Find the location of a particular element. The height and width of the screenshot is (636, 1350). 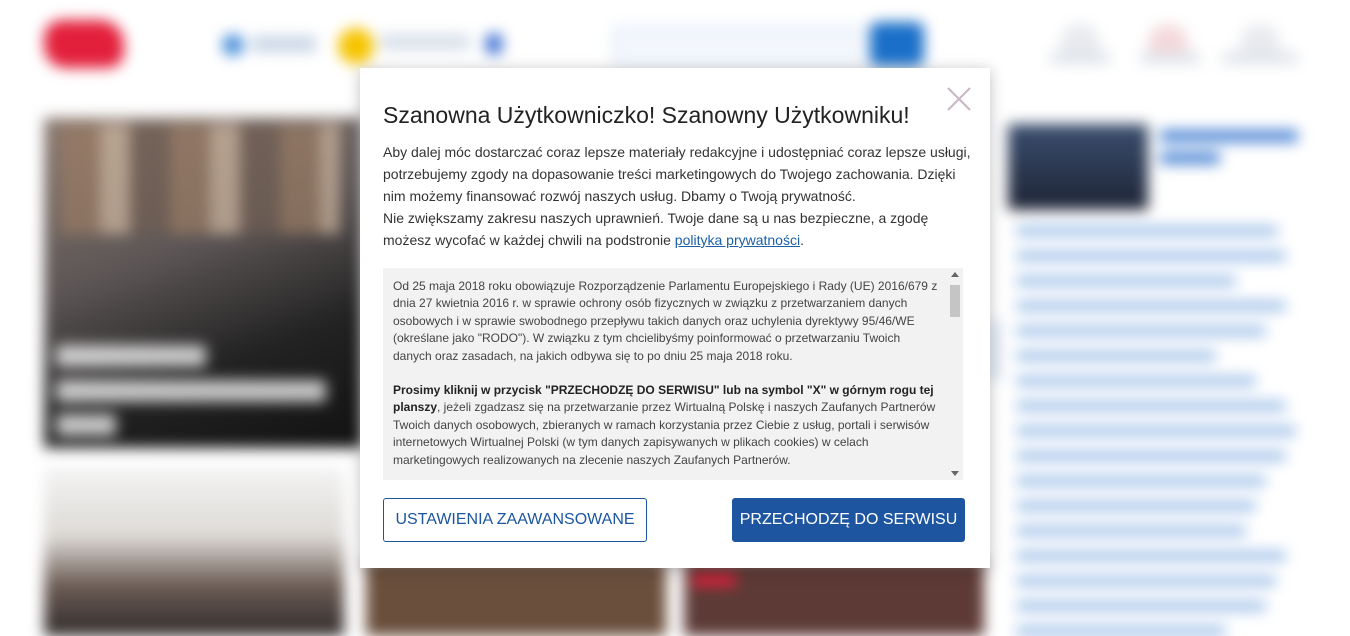

scrollbar is located at coordinates (955, 374).